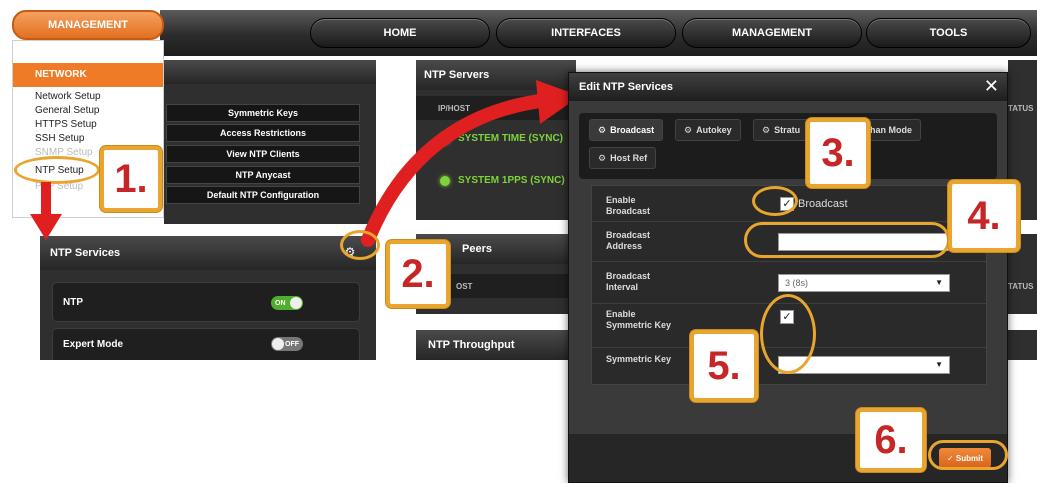 The height and width of the screenshot is (483, 1037). I want to click on callout-step-3: 3., so click(838, 153).